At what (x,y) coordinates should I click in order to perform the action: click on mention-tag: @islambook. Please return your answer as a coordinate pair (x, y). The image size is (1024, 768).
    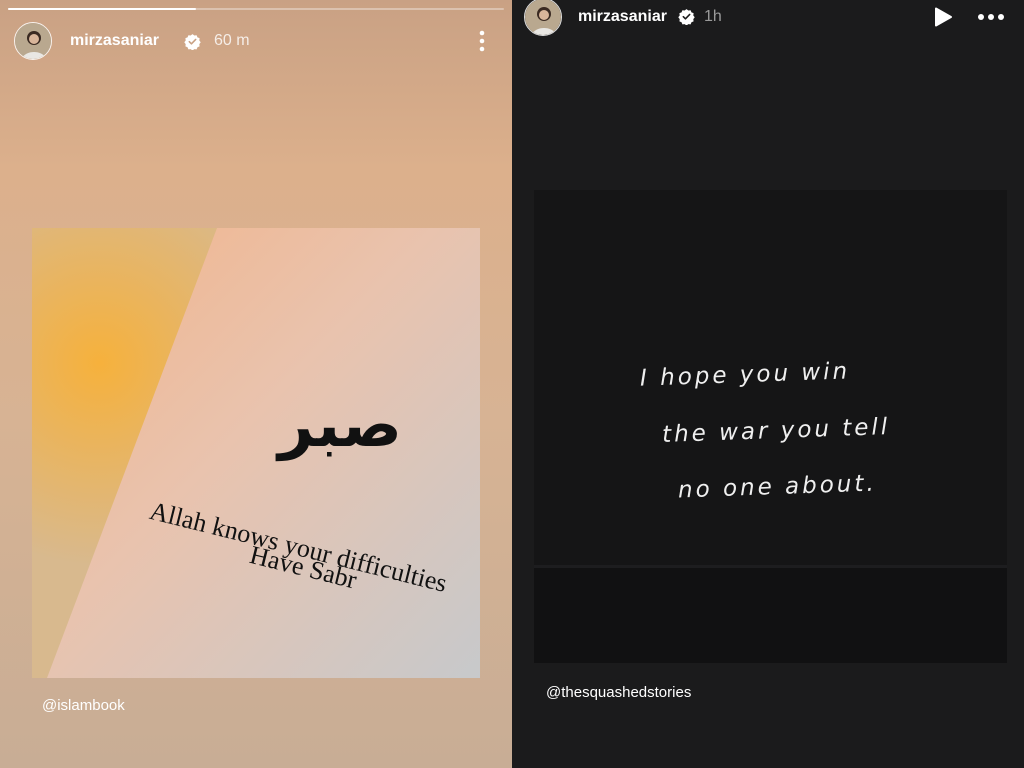
    Looking at the image, I should click on (83, 705).